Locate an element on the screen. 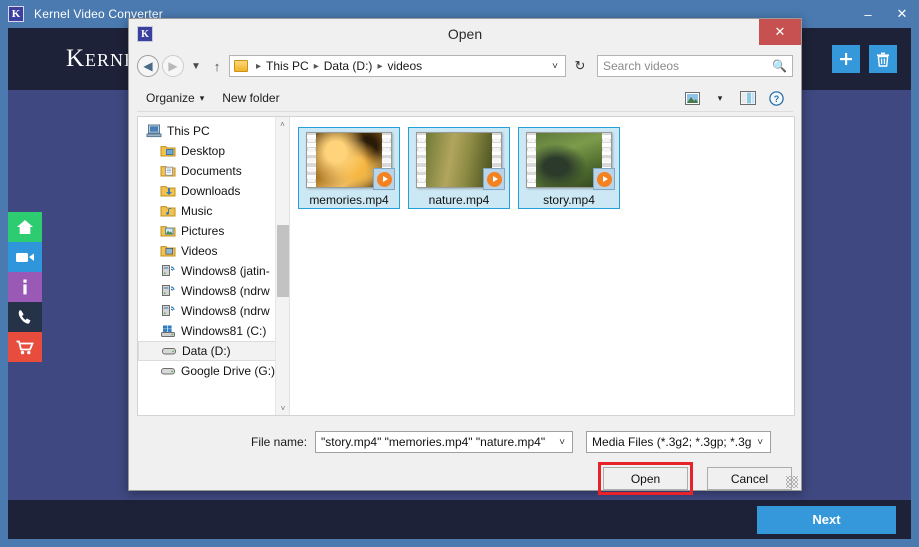 The height and width of the screenshot is (547, 919). search-input is located at coordinates (688, 66).